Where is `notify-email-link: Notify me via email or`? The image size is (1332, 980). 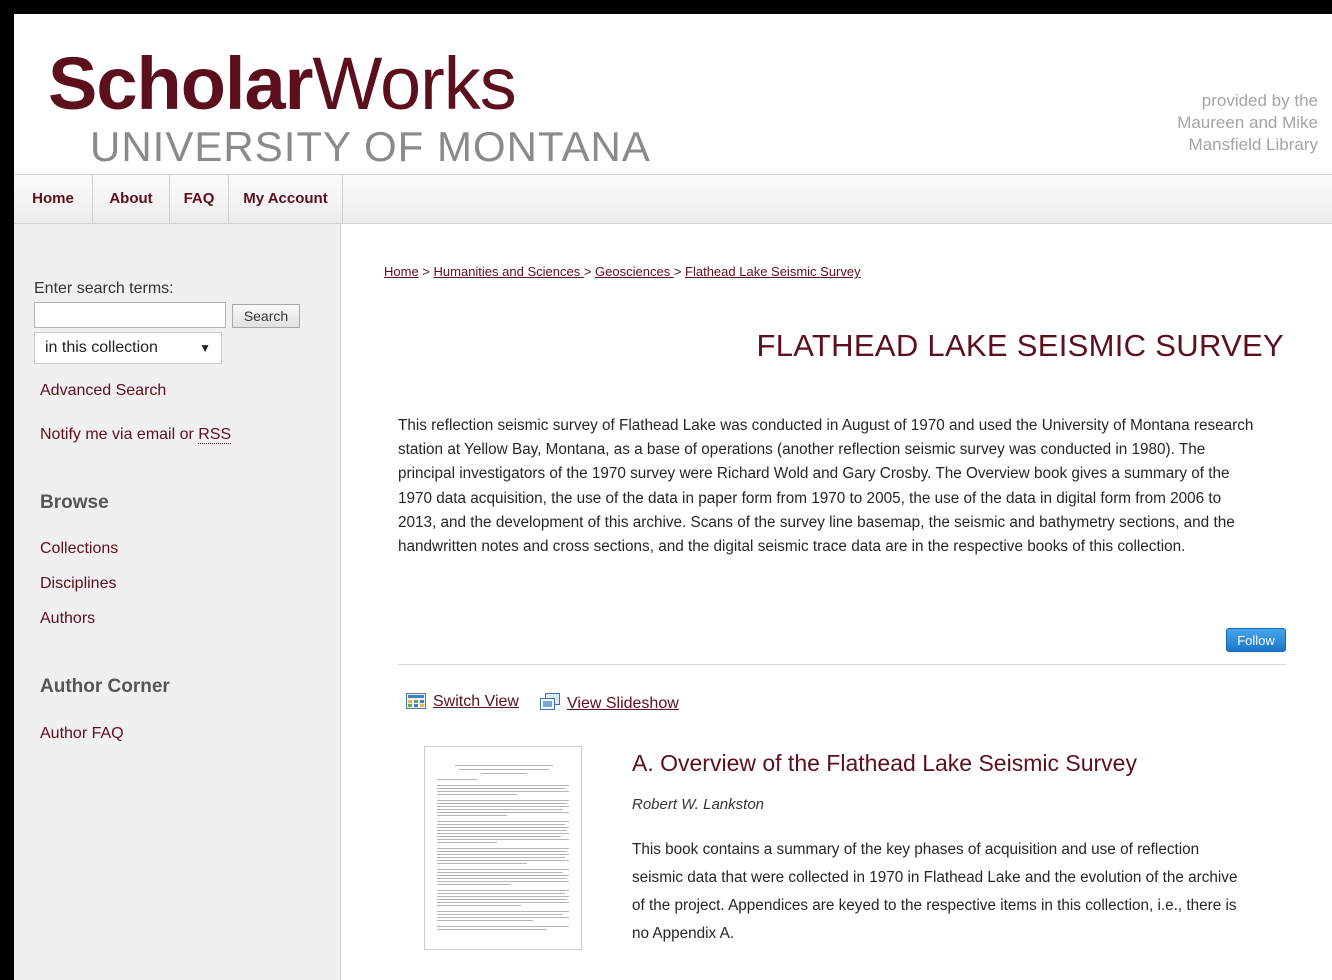
notify-email-link: Notify me via email or is located at coordinates (119, 434).